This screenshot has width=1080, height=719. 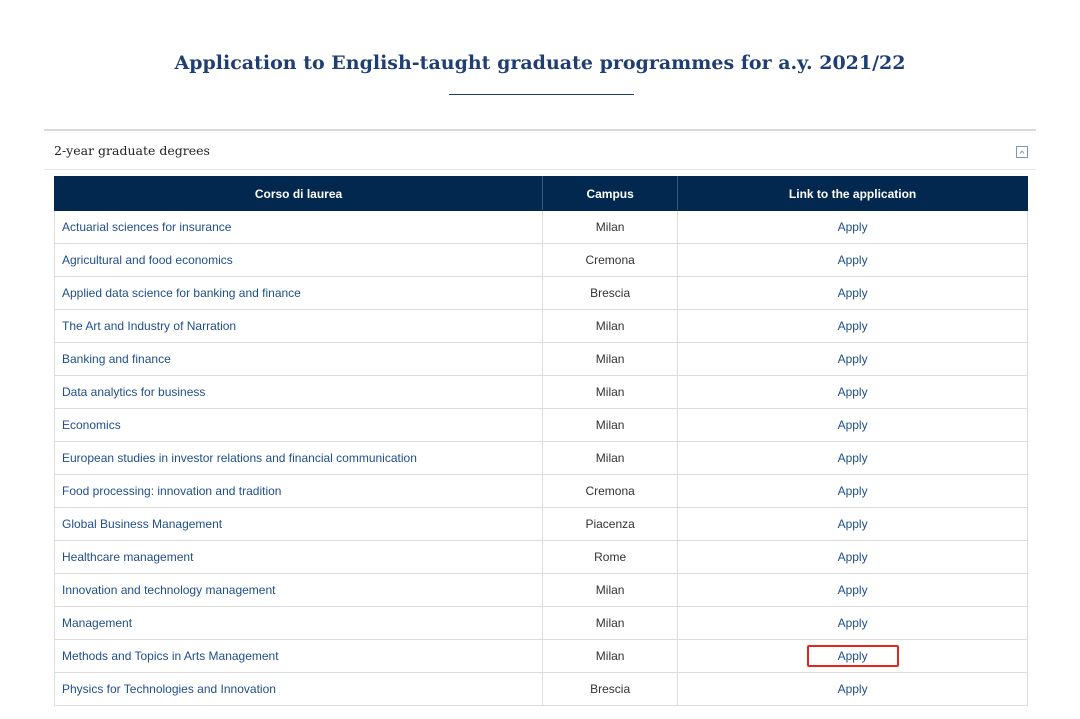 I want to click on campus-cell: Rome, so click(x=610, y=557).